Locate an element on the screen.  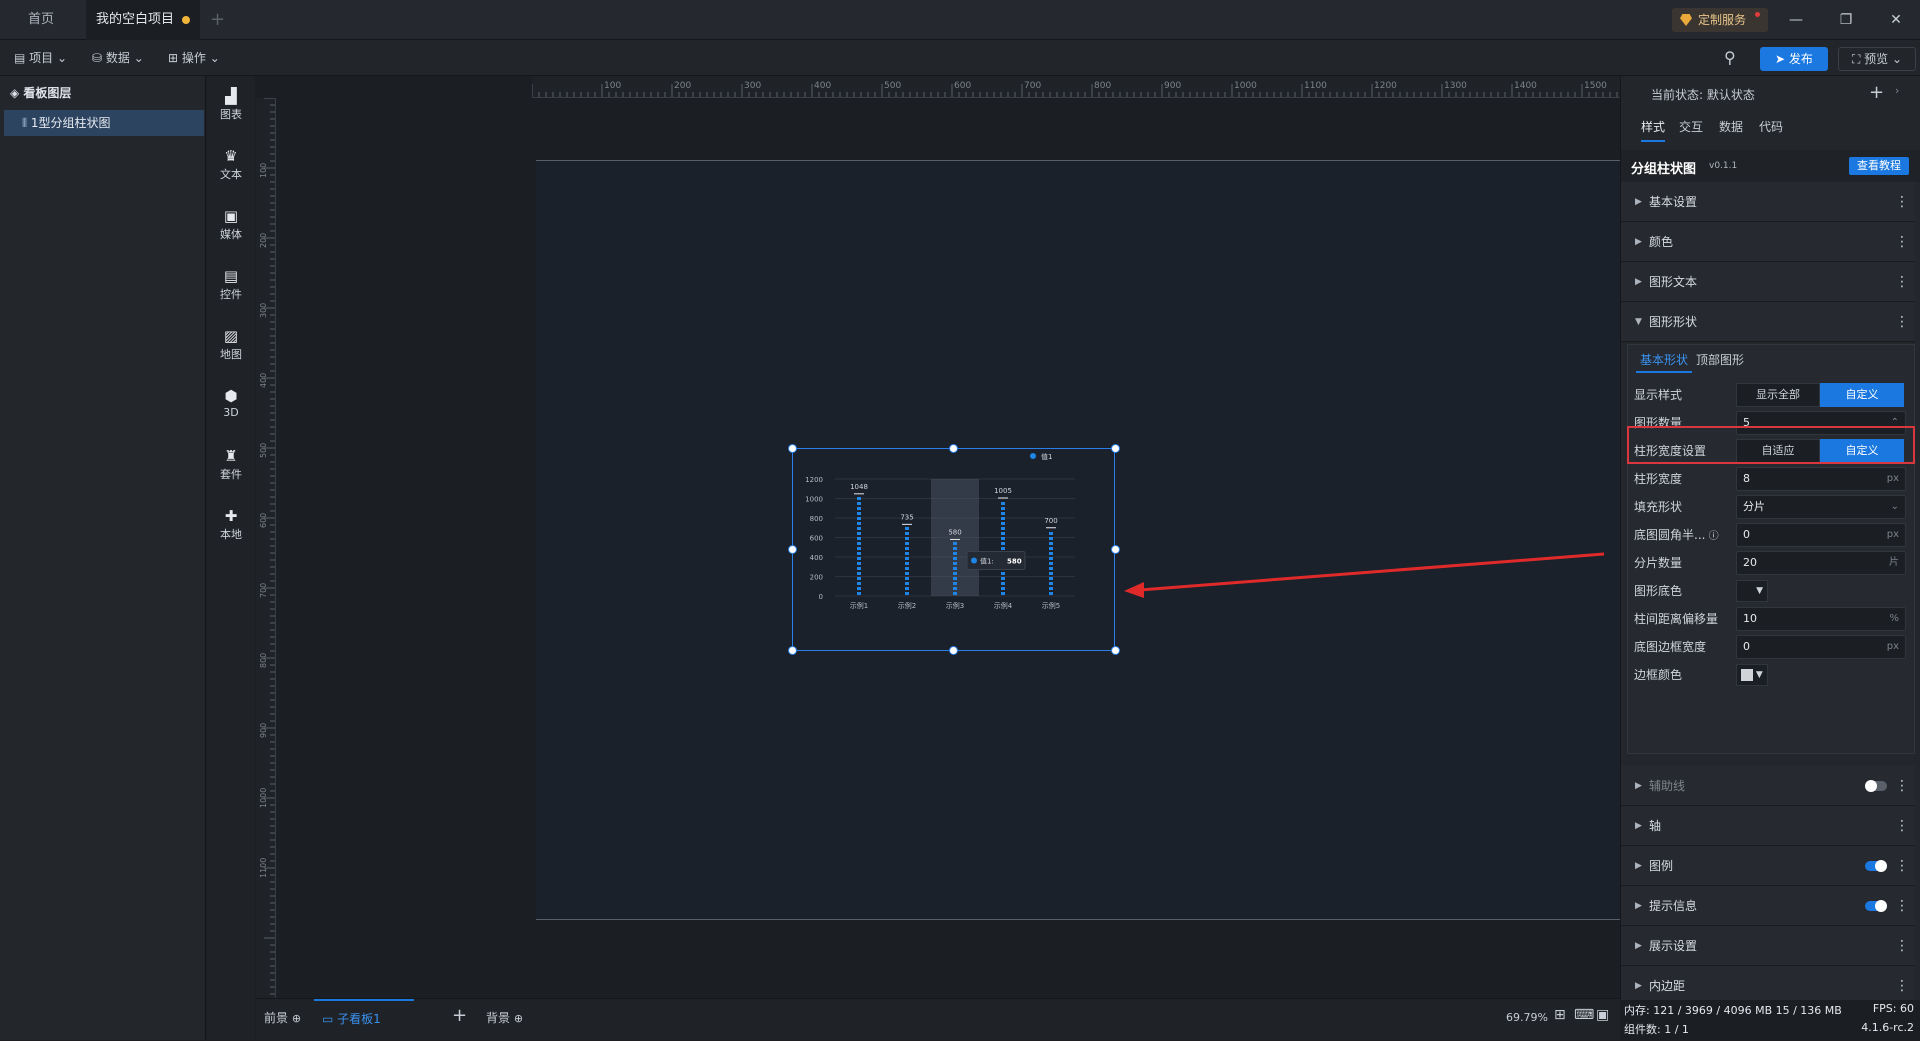
restore-icon: ❐ is located at coordinates (1846, 20).